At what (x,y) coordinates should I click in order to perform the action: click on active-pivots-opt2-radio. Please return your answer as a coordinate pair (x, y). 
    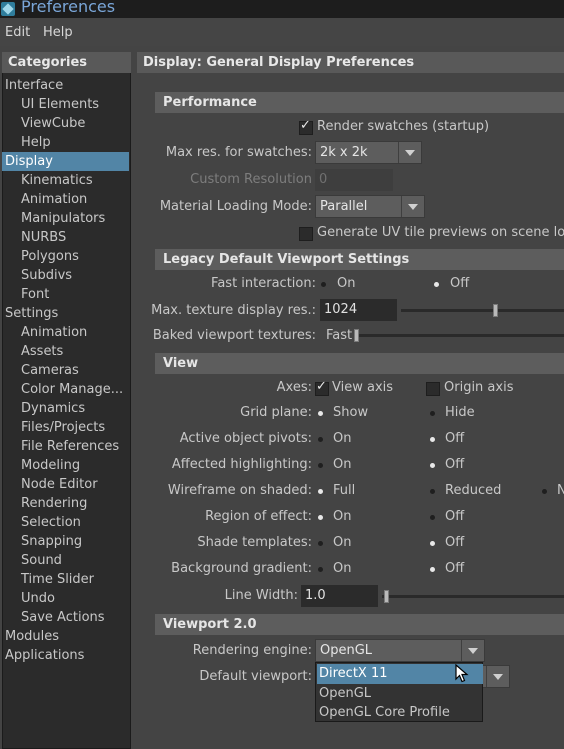
    Looking at the image, I should click on (432, 439).